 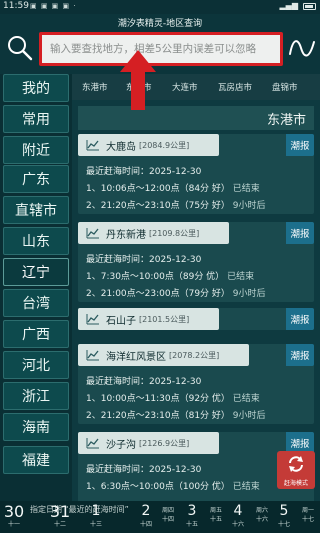 What do you see at coordinates (16, 6) in the screenshot?
I see `status-time: 11:59` at bounding box center [16, 6].